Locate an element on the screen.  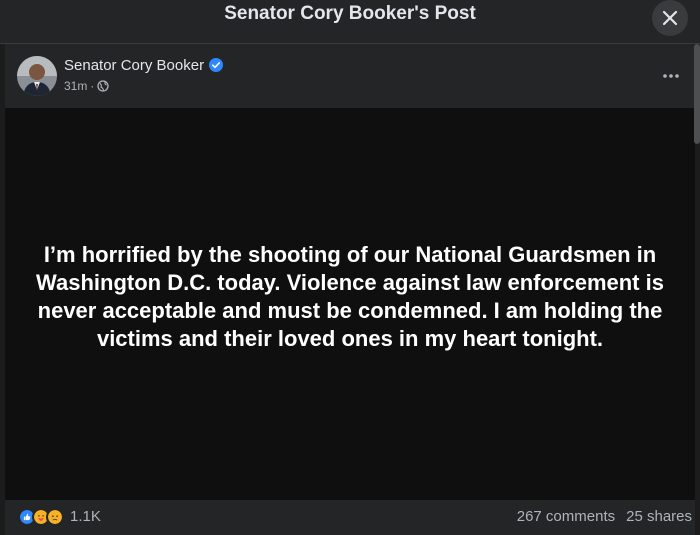
modal-title: Senator Cory Booker's Post is located at coordinates (350, 13).